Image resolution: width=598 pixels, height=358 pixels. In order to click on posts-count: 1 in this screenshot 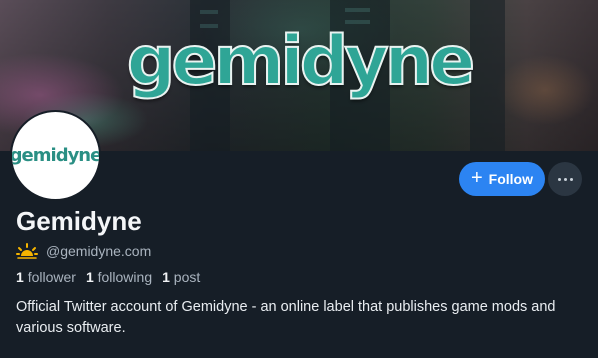, I will do `click(166, 277)`.